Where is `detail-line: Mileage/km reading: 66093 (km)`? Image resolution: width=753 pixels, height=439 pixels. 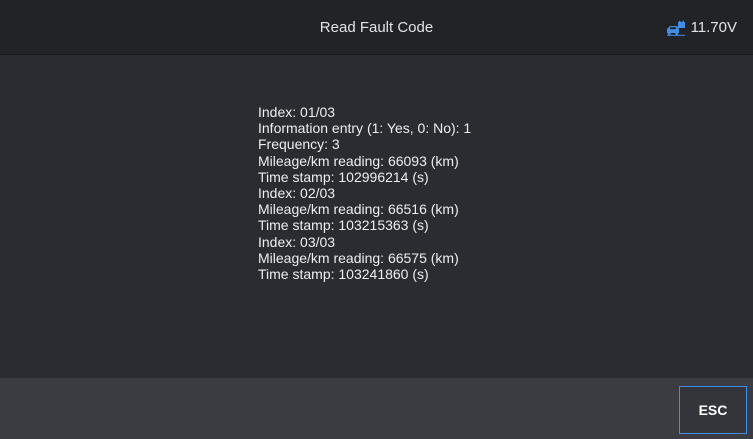
detail-line: Mileage/km reading: 66093 (km) is located at coordinates (358, 160).